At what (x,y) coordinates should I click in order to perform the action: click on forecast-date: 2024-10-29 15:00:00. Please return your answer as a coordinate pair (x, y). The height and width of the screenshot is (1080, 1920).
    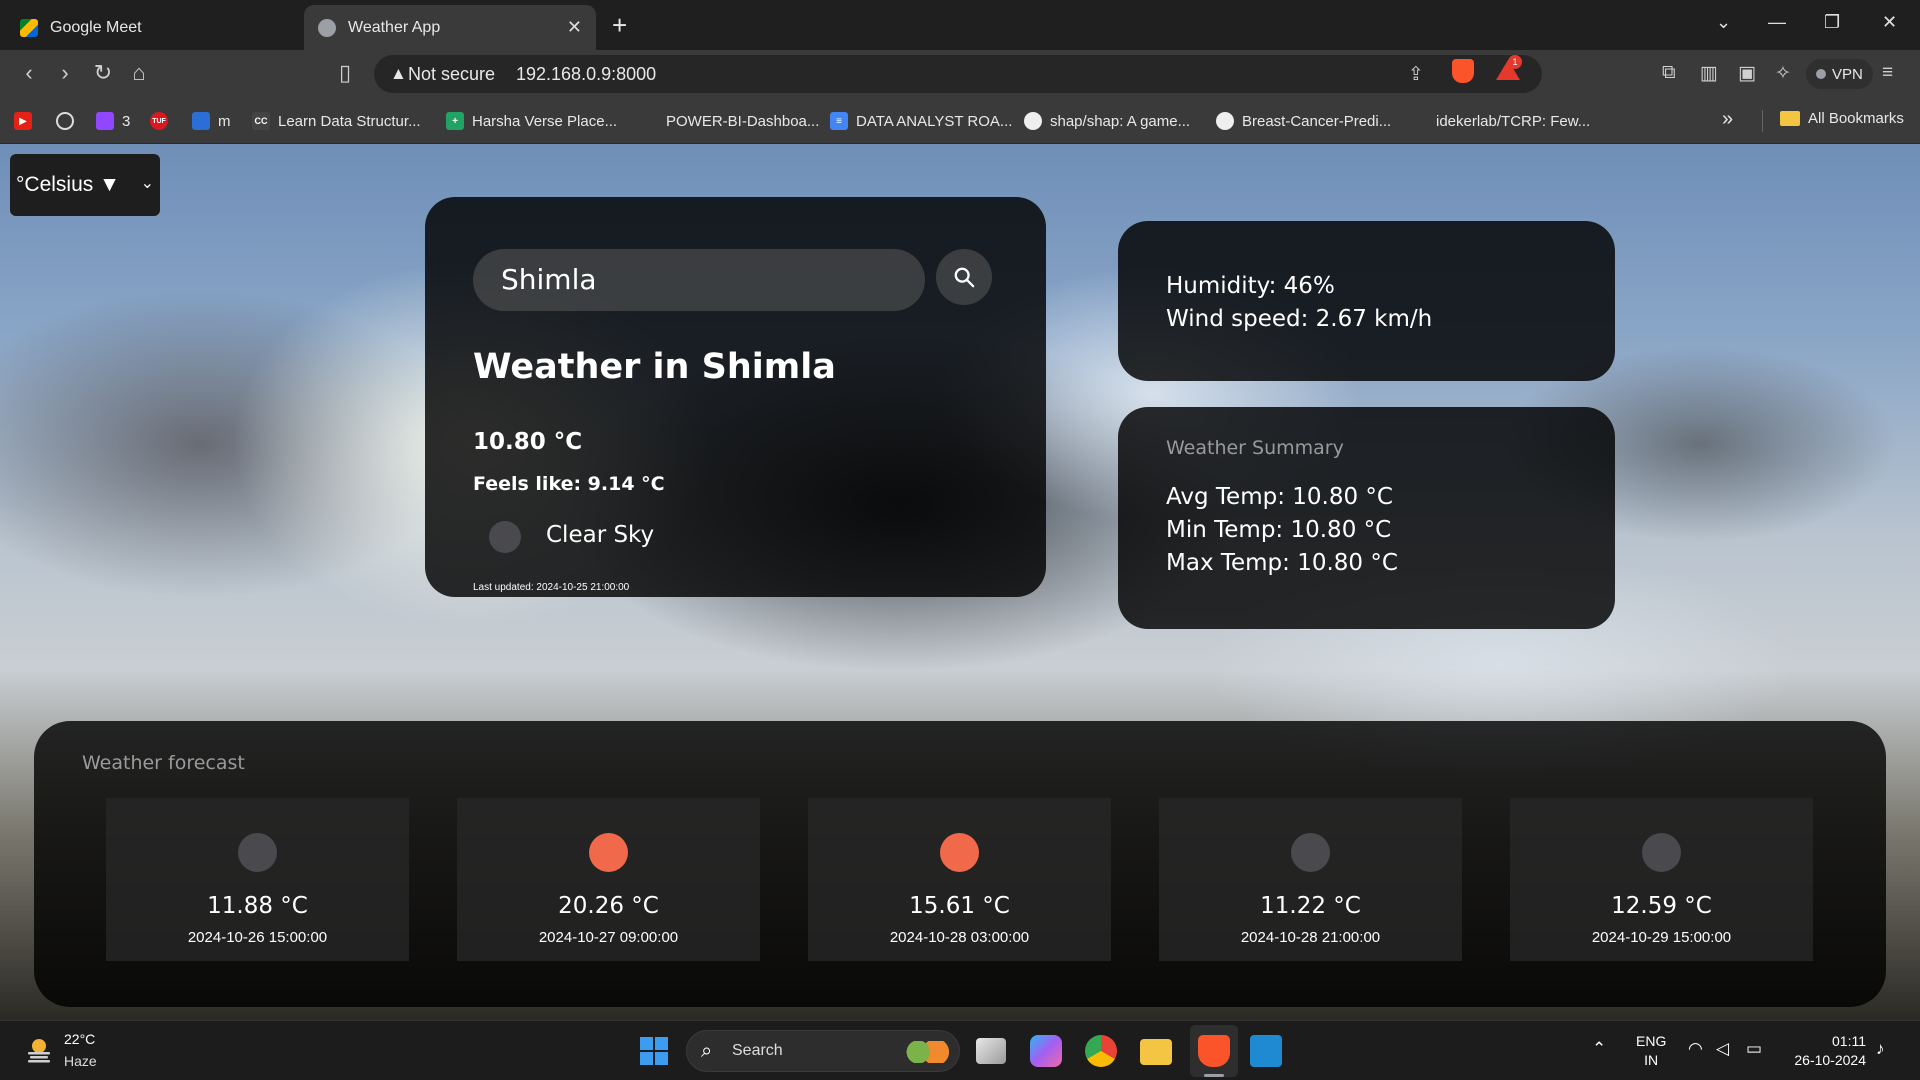
    Looking at the image, I should click on (1661, 937).